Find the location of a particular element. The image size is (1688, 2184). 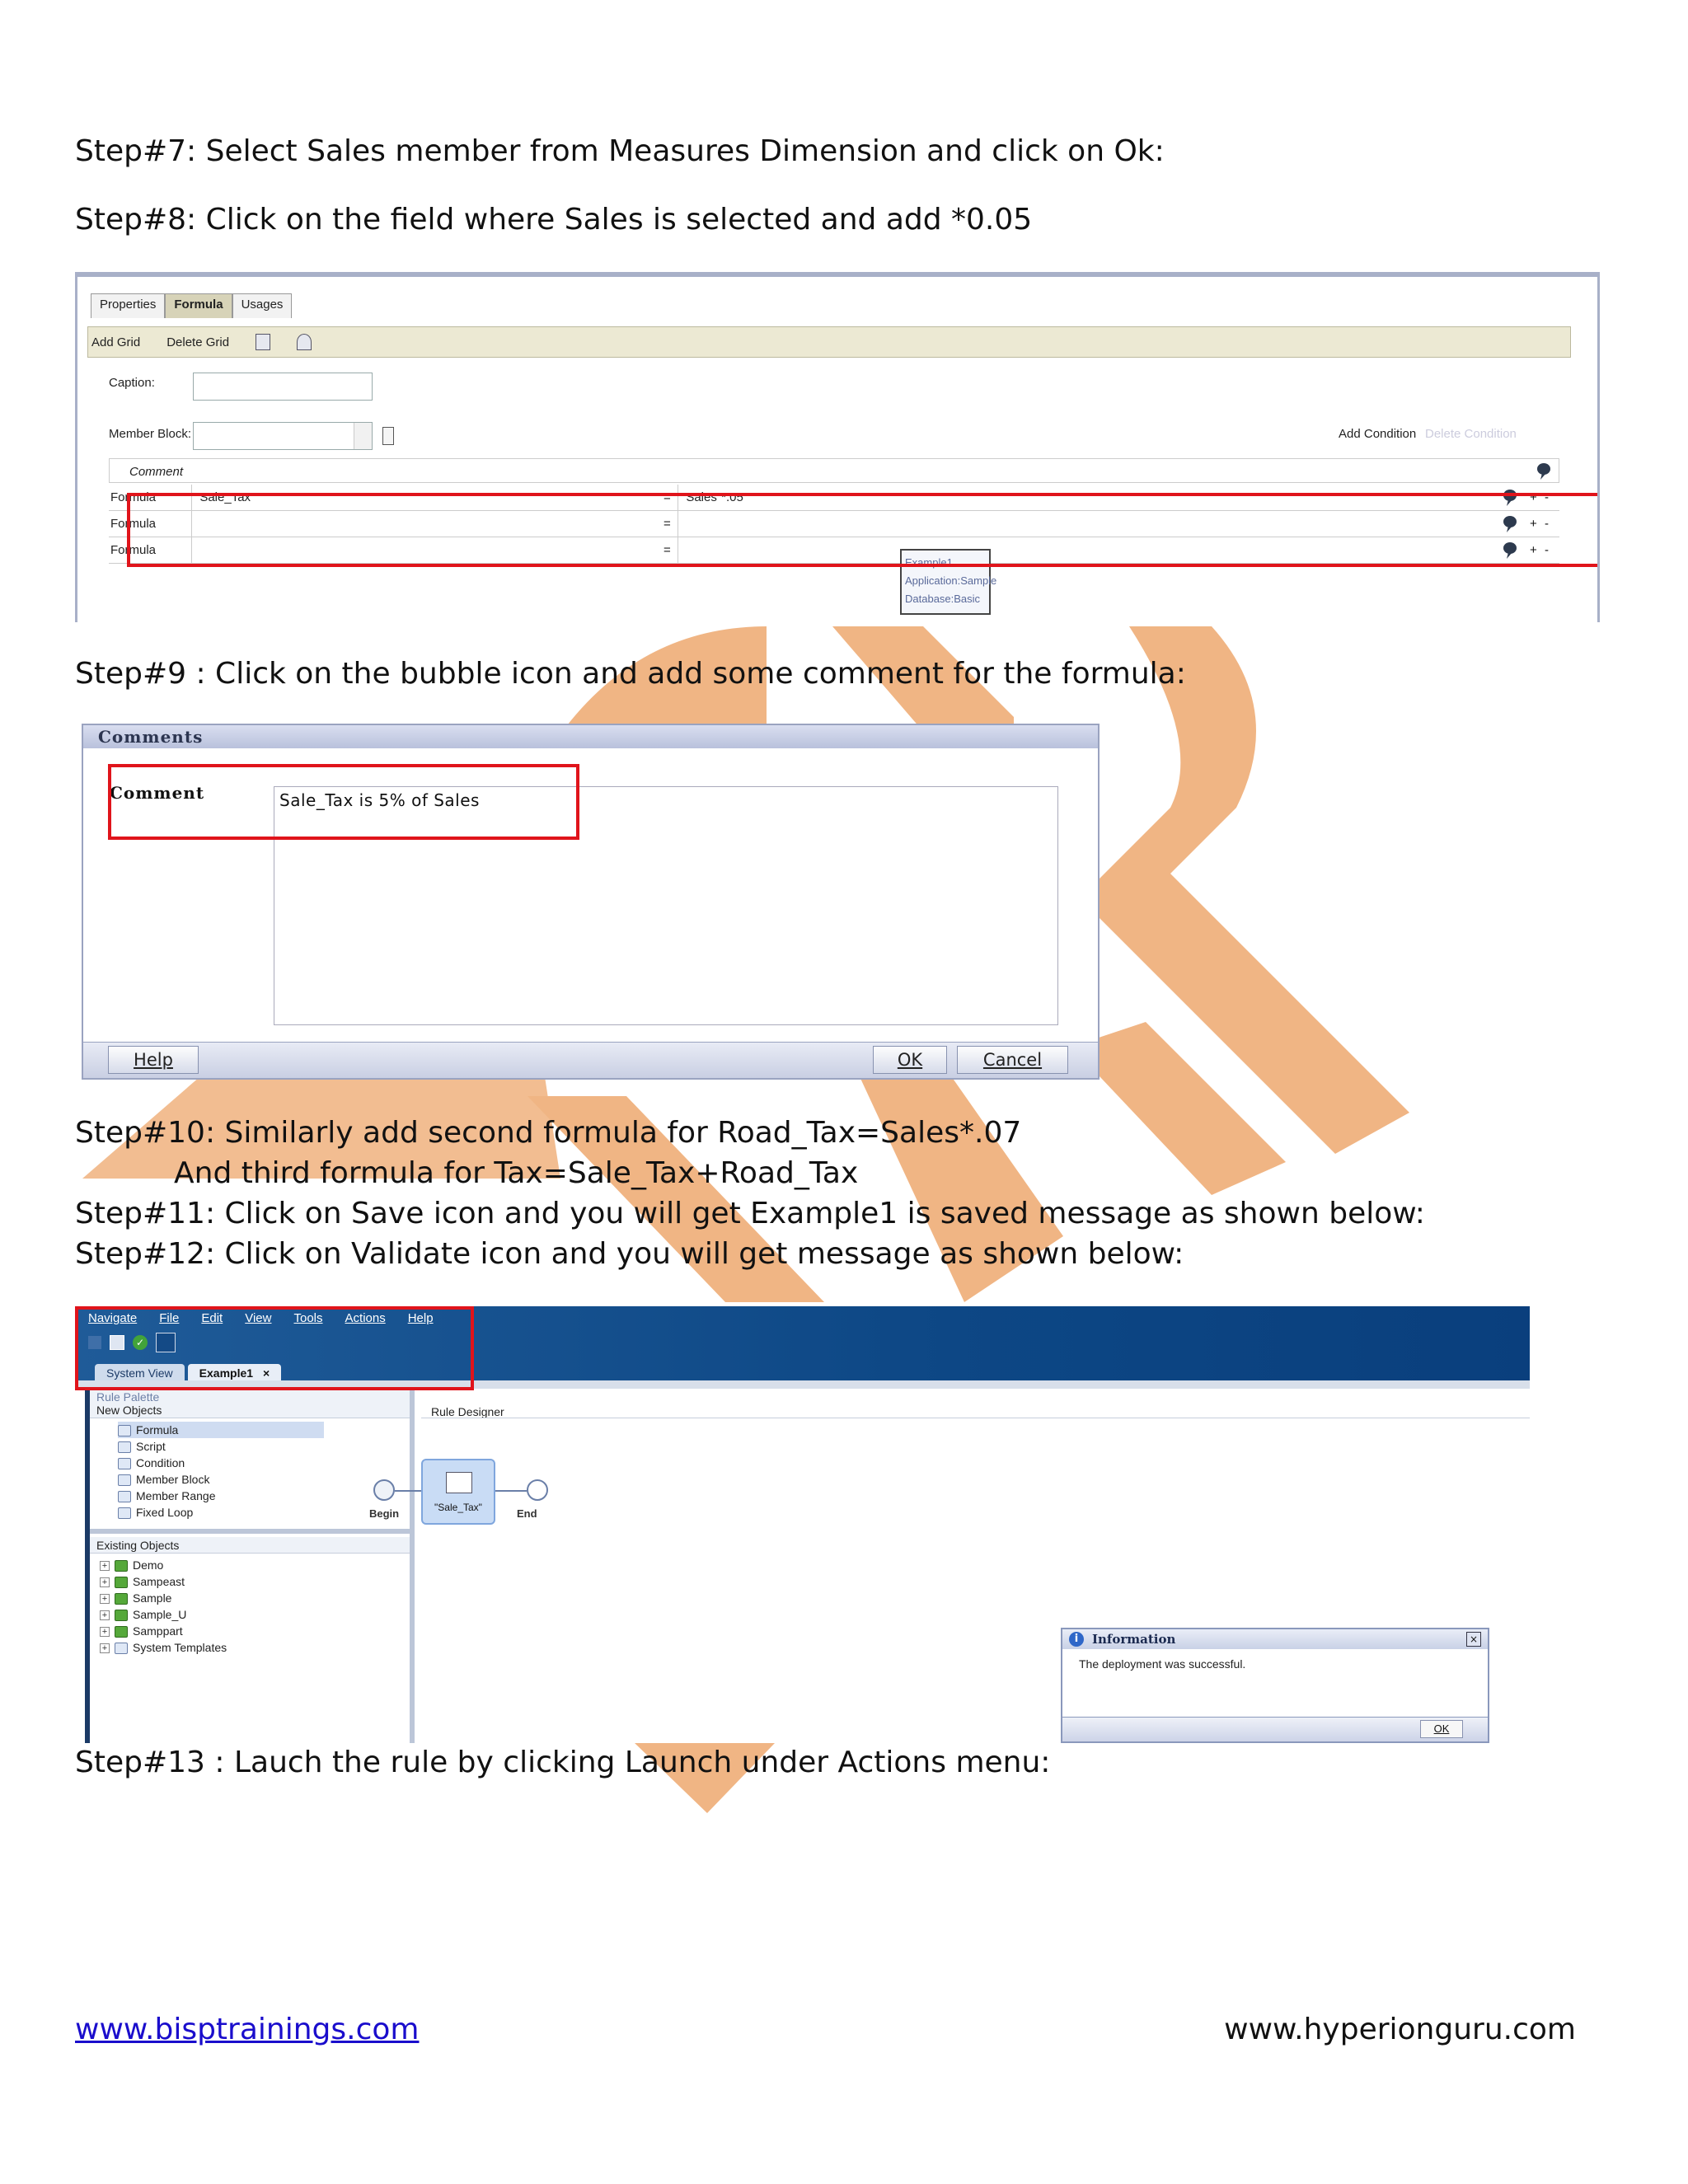

palette-item-fixed-loop: Fixed Loop is located at coordinates (155, 1512).